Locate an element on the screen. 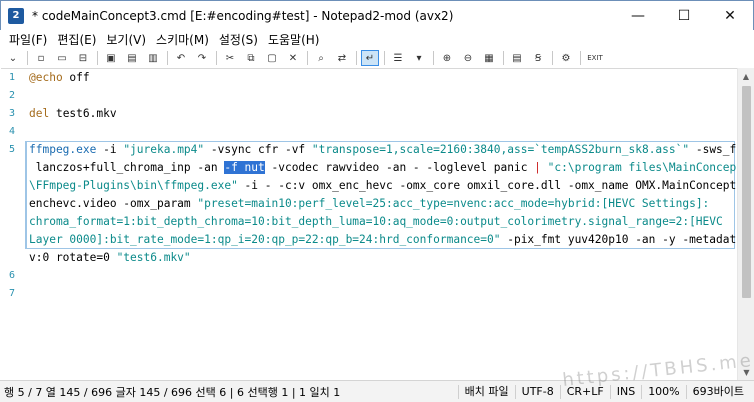 The height and width of the screenshot is (402, 754). line-number: 4 is located at coordinates (11, 131).